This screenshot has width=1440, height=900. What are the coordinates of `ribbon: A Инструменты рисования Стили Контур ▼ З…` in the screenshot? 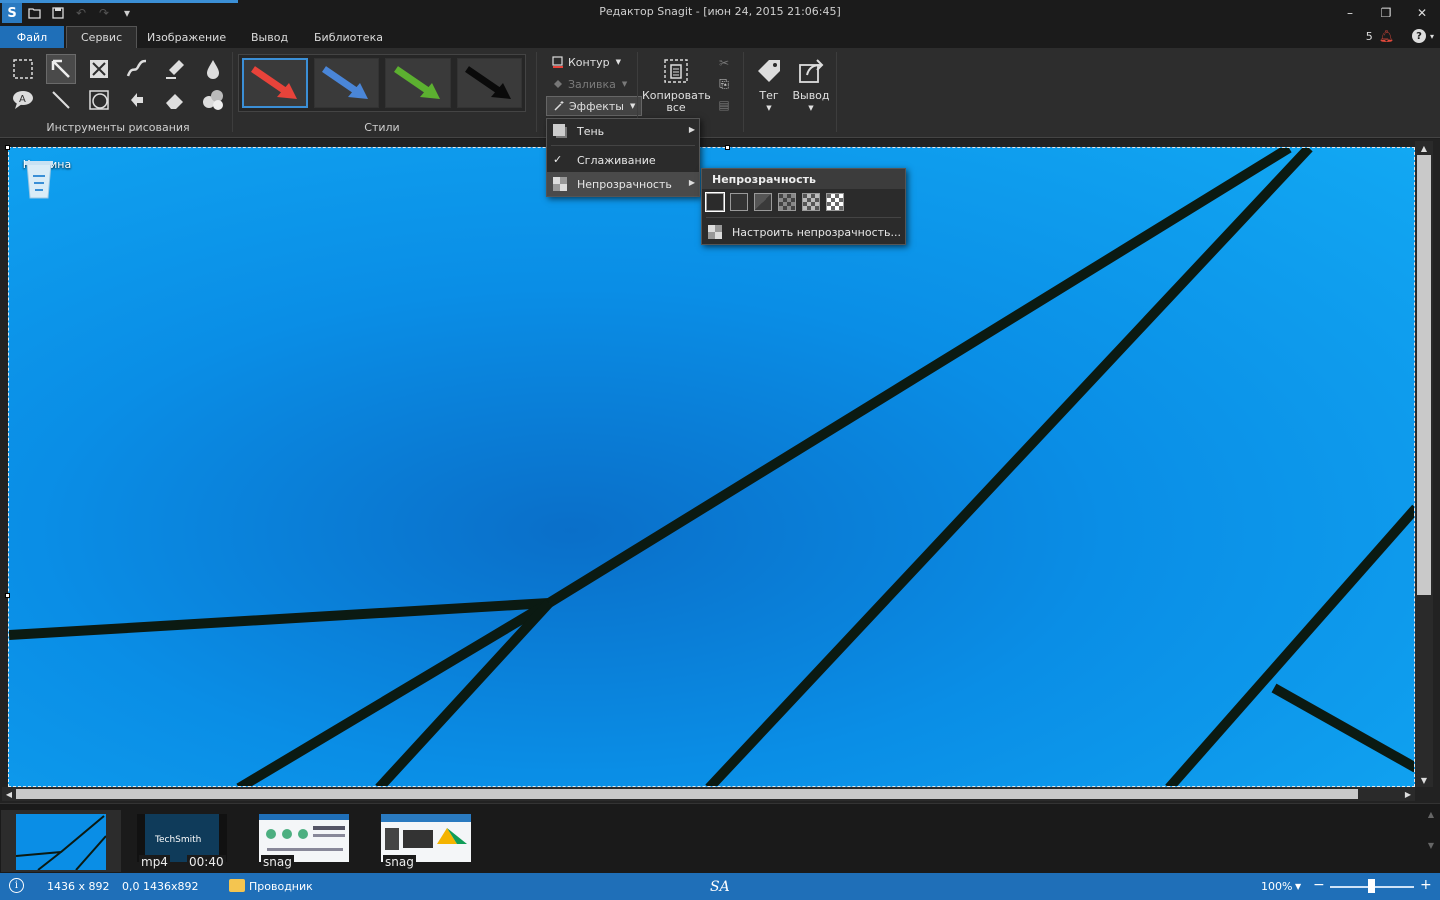 It's located at (720, 93).